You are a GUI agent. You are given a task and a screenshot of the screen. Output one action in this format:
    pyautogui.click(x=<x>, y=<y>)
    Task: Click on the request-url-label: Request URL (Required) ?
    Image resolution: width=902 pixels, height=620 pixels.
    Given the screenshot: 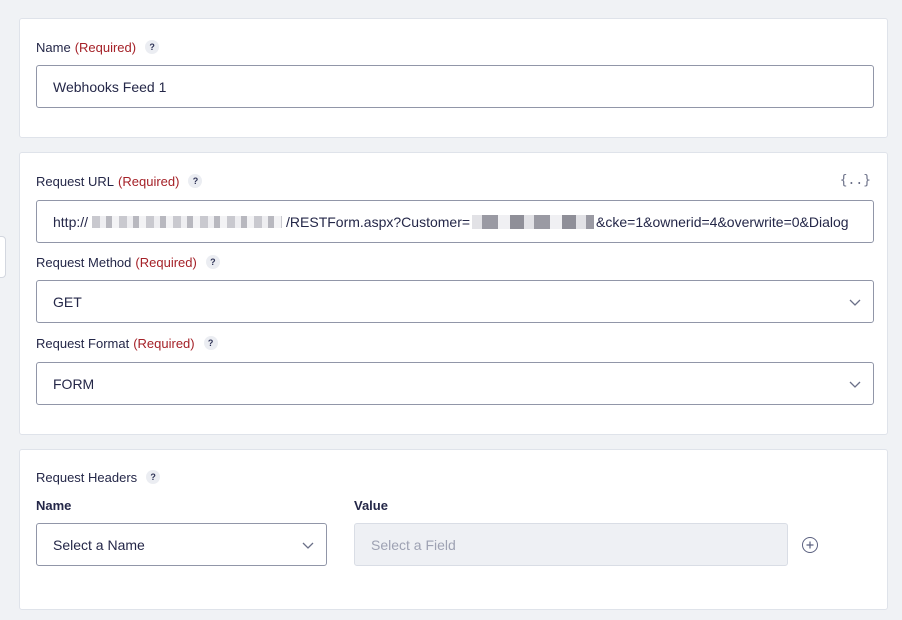 What is the action you would take?
    pyautogui.click(x=119, y=181)
    